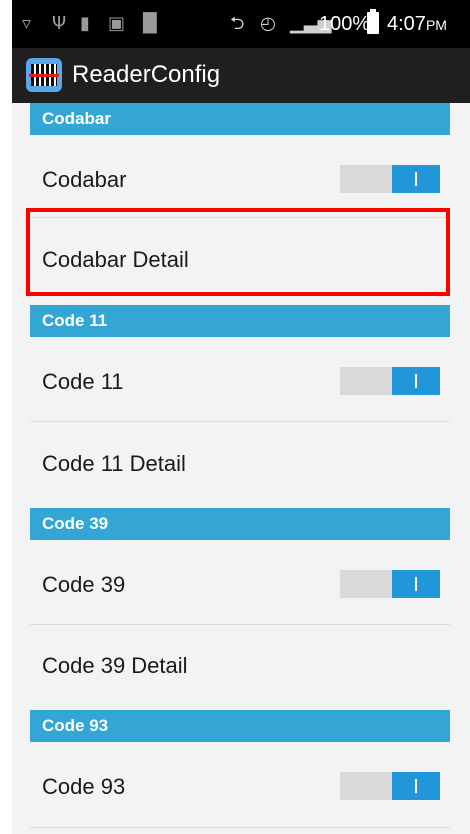  Describe the element at coordinates (83, 381) in the screenshot. I see `setting-label-code11: Code 11` at that location.